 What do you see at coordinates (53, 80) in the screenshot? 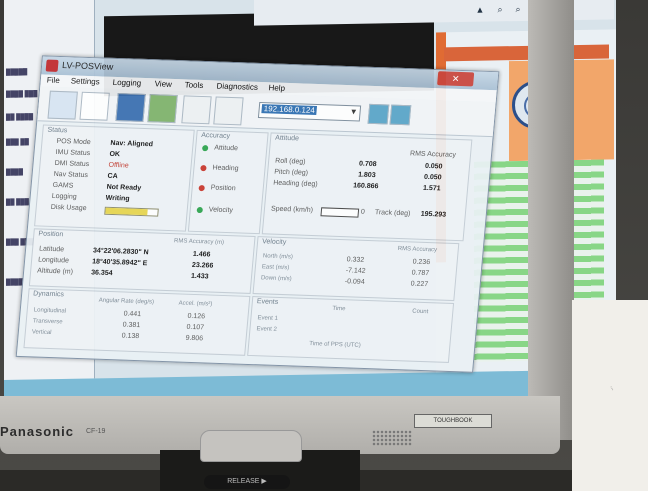
I see `menu-file: File` at bounding box center [53, 80].